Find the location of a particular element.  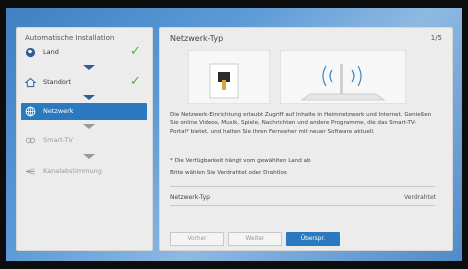

antenna-icon is located at coordinates (30, 171).